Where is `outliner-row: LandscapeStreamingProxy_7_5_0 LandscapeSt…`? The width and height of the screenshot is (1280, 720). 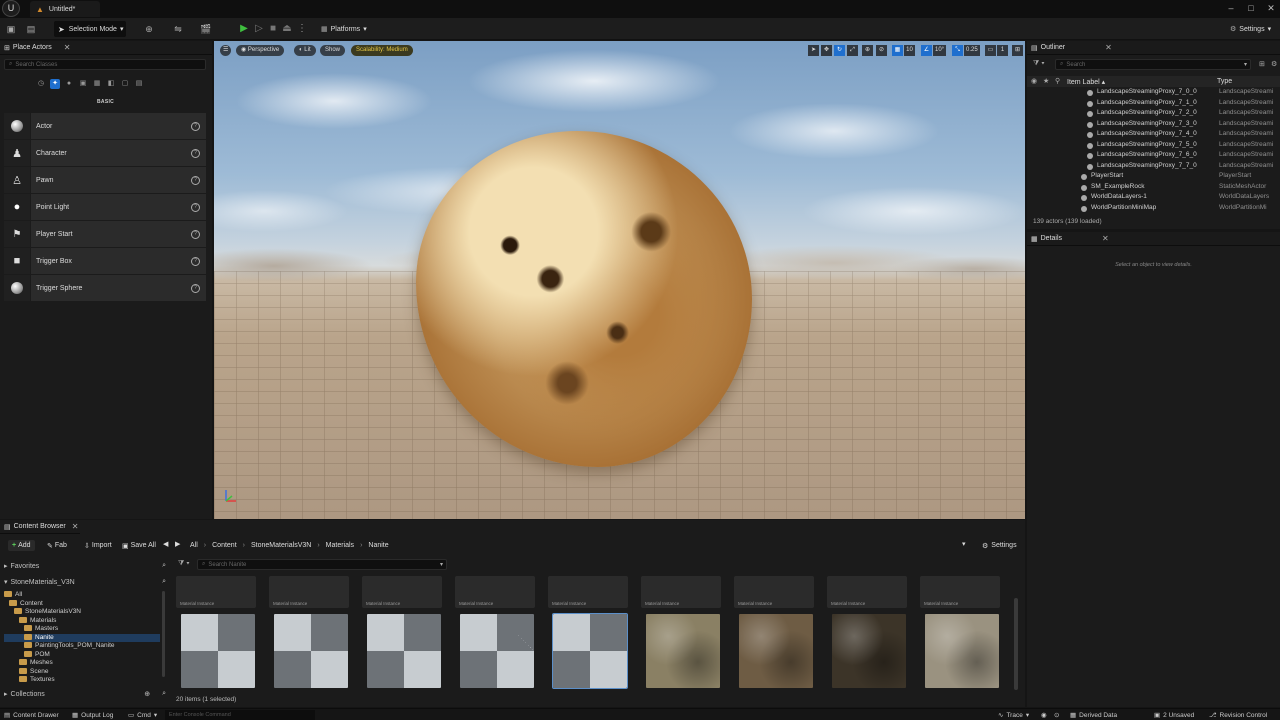 outliner-row: LandscapeStreamingProxy_7_5_0 LandscapeSt… is located at coordinates (1153, 146).